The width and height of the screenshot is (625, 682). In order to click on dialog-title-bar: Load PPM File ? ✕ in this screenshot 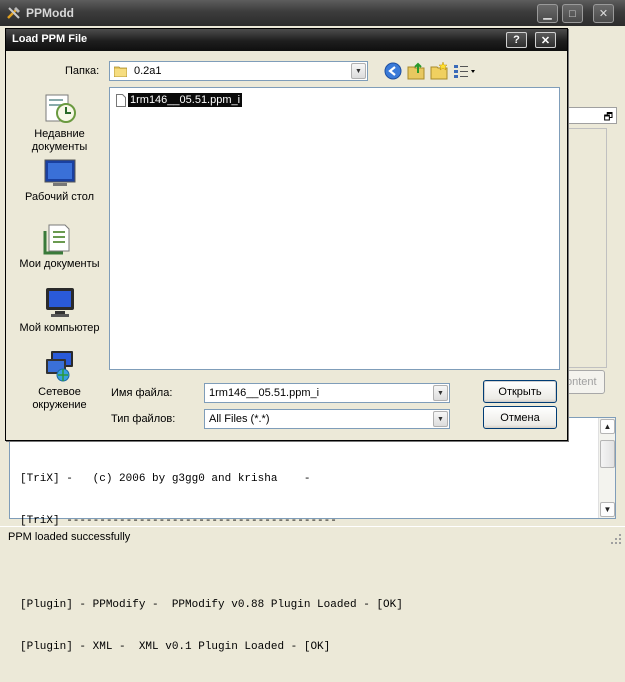, I will do `click(286, 40)`.